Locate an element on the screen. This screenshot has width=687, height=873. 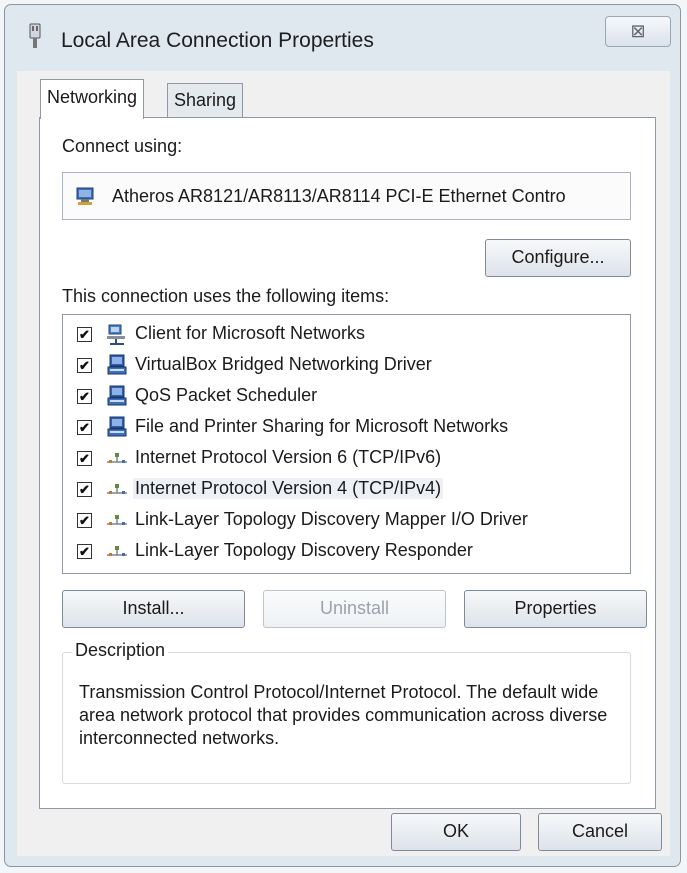
ok-button: OK is located at coordinates (456, 832).